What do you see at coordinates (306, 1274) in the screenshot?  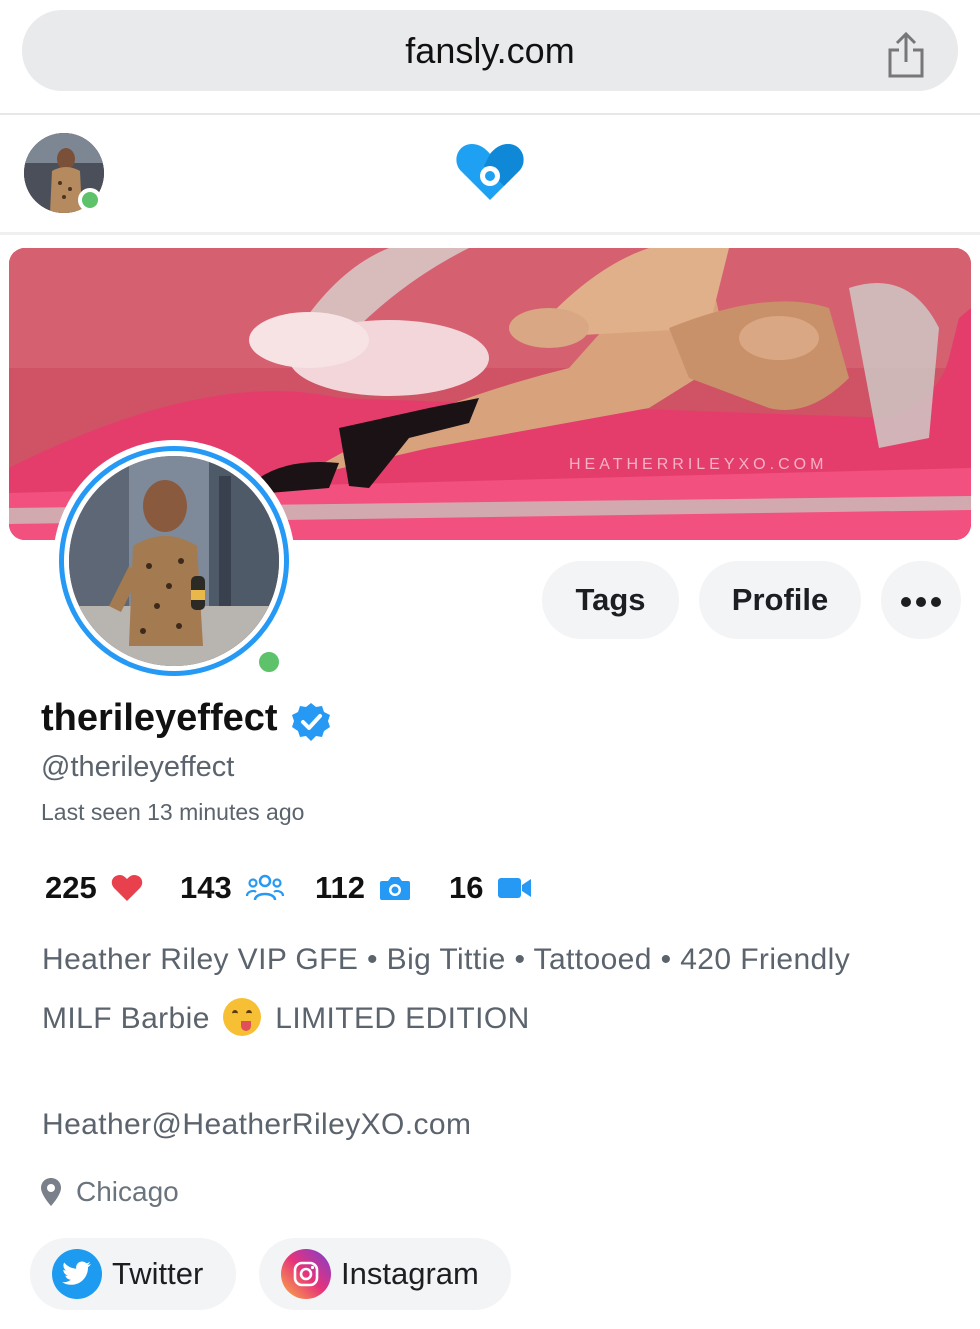 I see `instagram-icon` at bounding box center [306, 1274].